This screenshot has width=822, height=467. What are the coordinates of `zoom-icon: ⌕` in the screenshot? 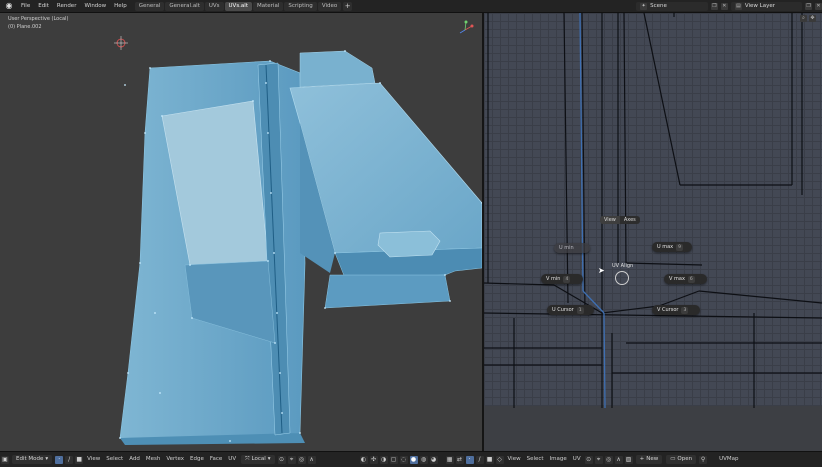 It's located at (803, 18).